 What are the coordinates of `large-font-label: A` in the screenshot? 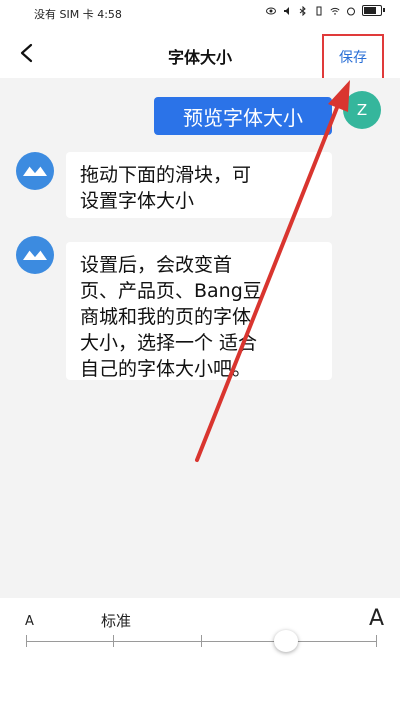 It's located at (377, 618).